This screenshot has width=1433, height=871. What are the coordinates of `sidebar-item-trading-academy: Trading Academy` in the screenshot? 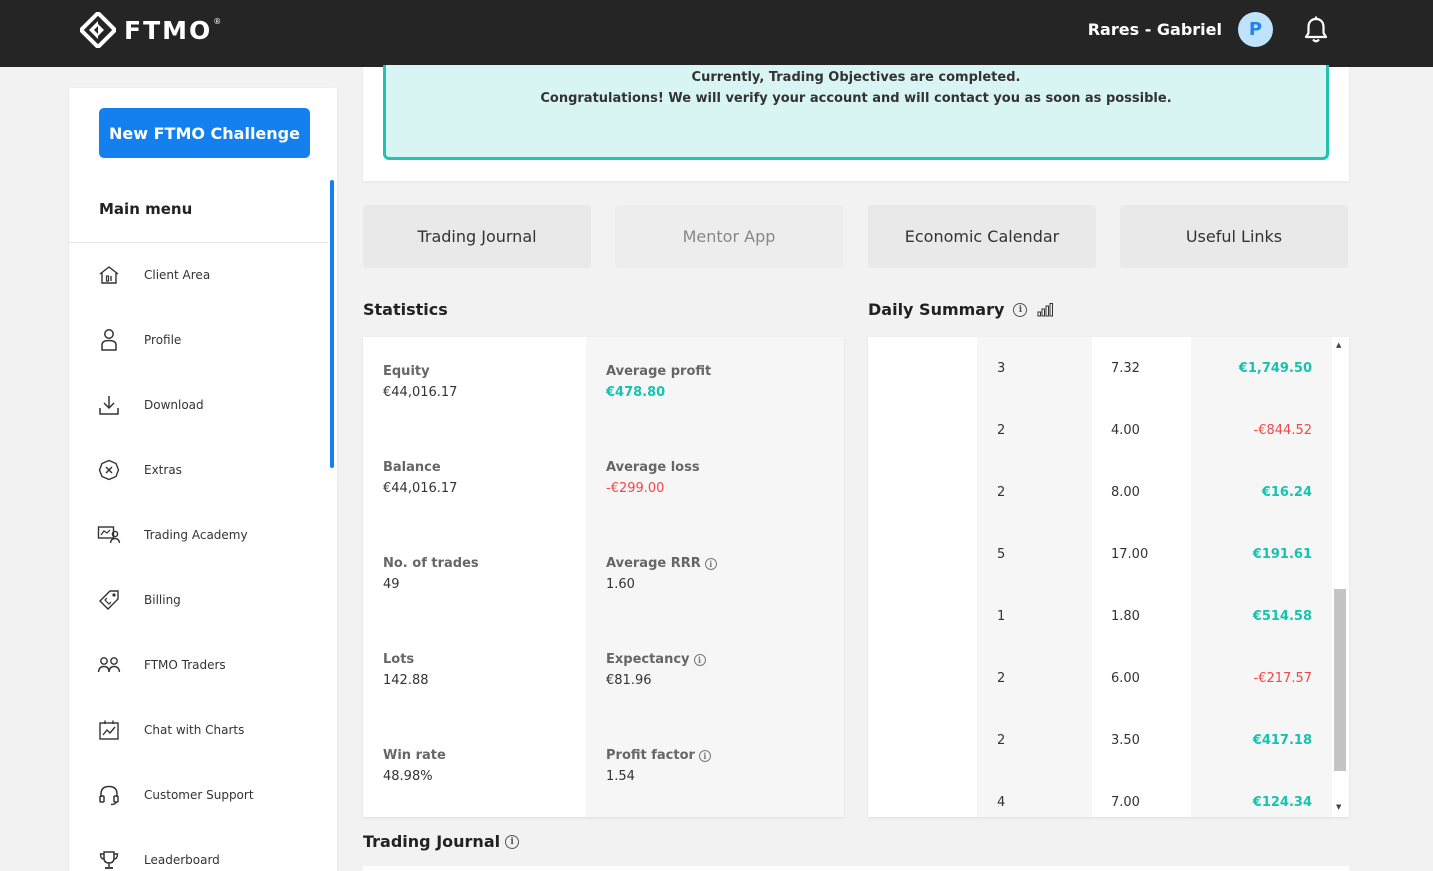 It's located at (212, 535).